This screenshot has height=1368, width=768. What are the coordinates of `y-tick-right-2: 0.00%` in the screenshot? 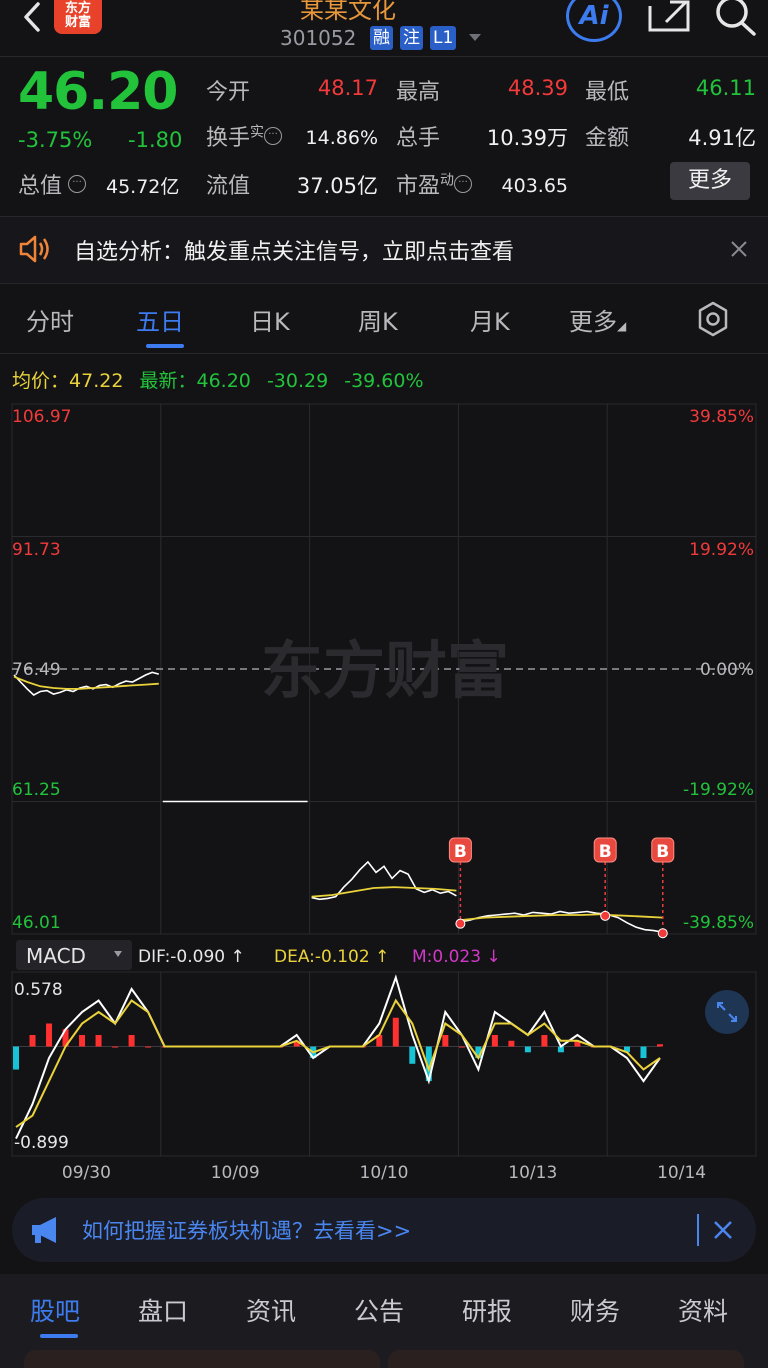 It's located at (727, 670).